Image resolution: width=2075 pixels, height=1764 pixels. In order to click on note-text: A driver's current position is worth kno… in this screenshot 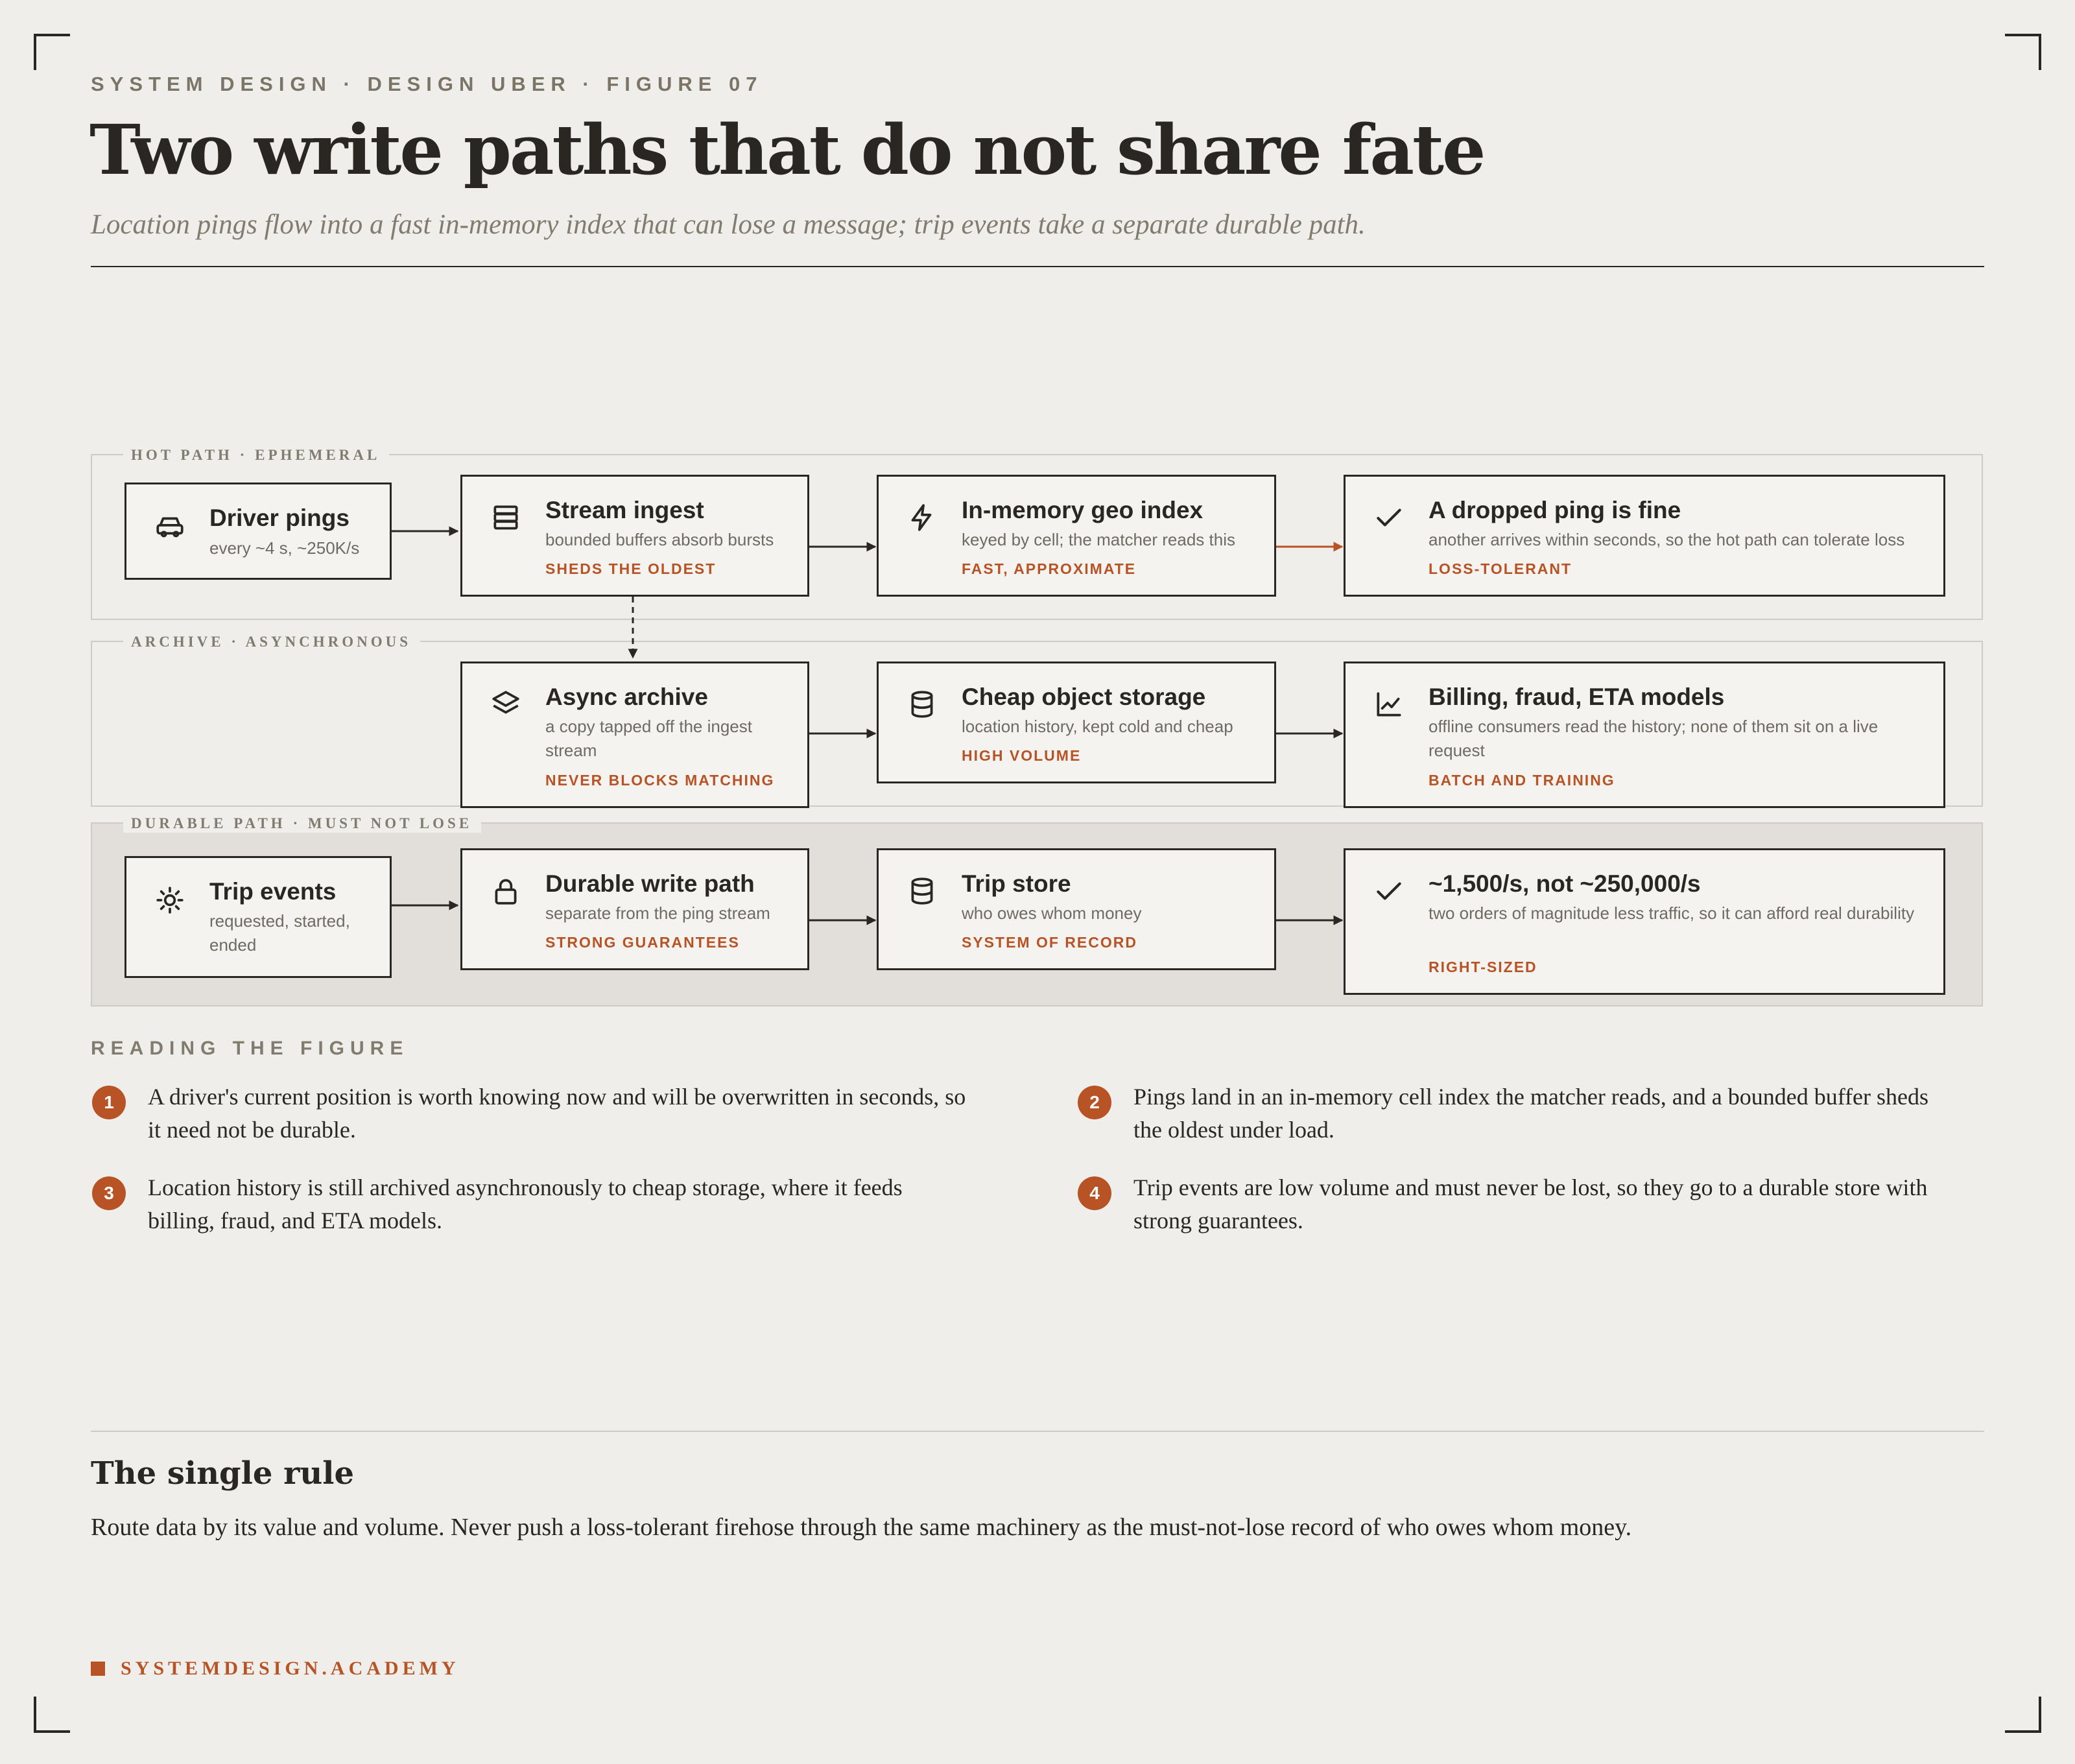, I will do `click(557, 1113)`.